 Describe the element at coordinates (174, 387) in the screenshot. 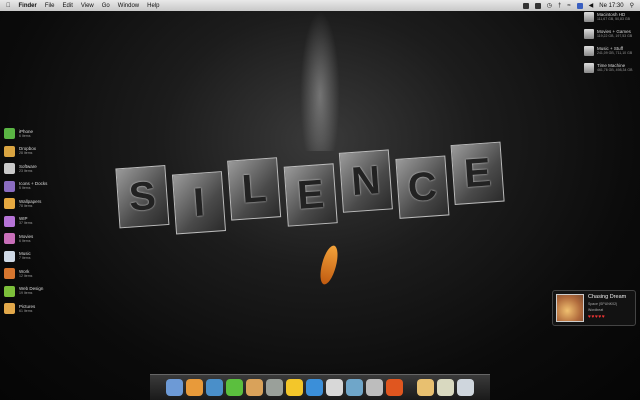

I see `dock-finder-icon` at that location.